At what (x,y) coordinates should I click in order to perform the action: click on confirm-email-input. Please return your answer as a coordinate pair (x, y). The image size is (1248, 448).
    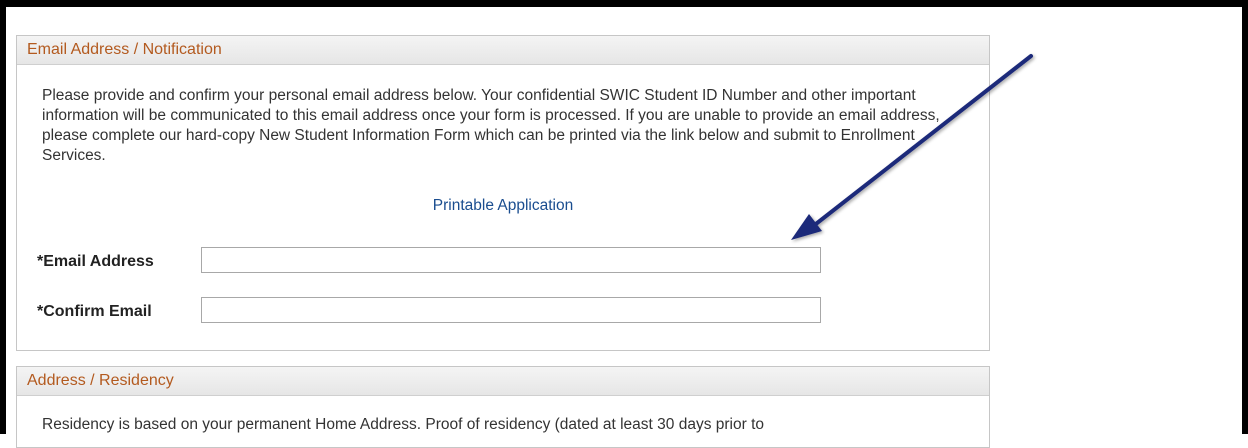
    Looking at the image, I should click on (511, 310).